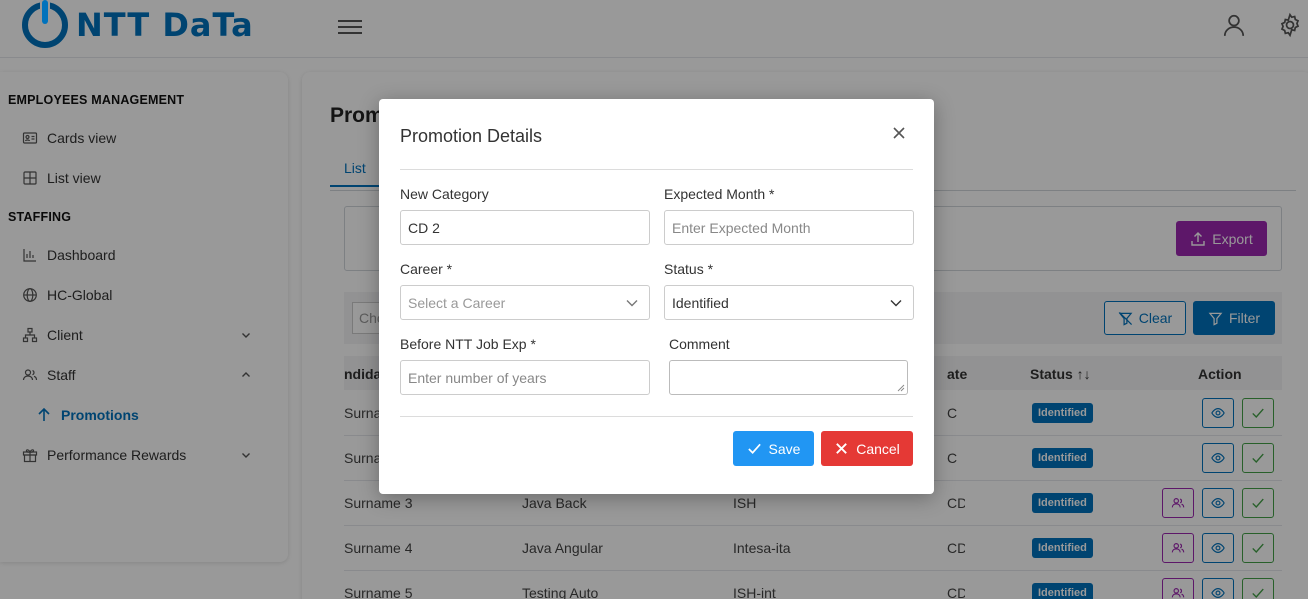 The height and width of the screenshot is (599, 1308). What do you see at coordinates (689, 269) in the screenshot?
I see `status-label: Status *` at bounding box center [689, 269].